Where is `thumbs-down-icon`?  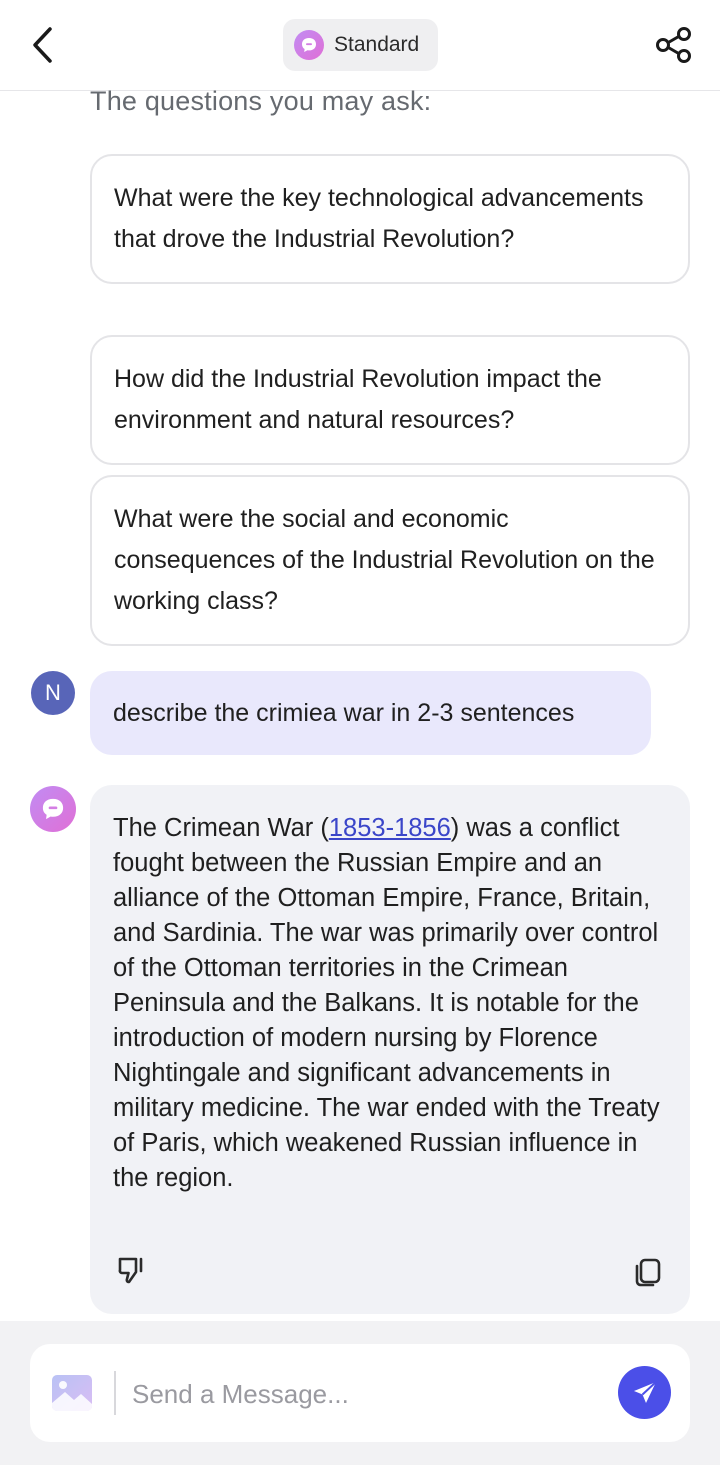
thumbs-down-icon is located at coordinates (130, 1270).